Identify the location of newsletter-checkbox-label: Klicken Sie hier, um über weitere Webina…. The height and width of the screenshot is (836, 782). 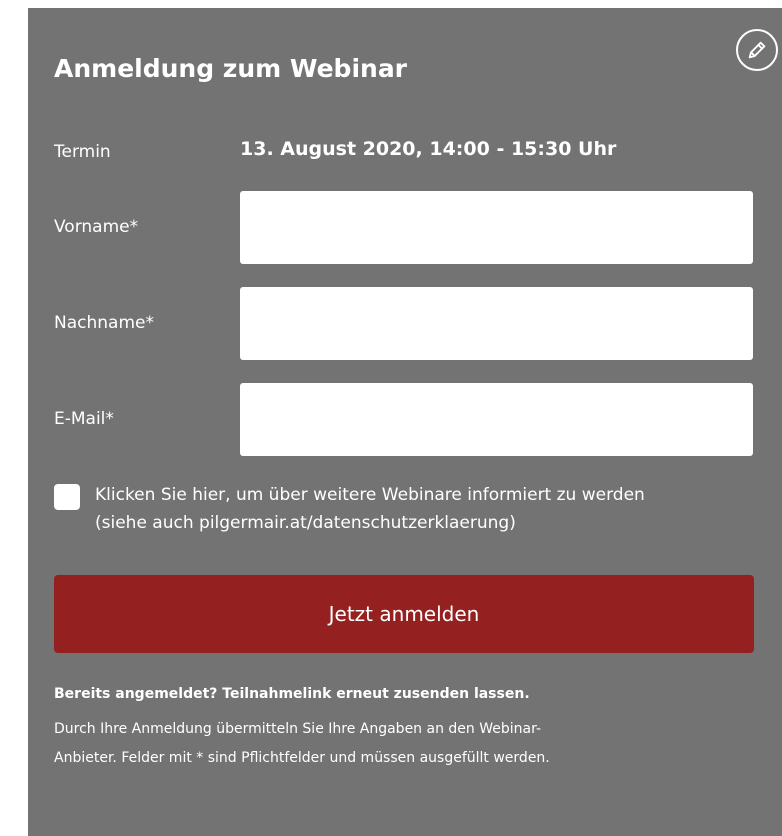
(425, 509).